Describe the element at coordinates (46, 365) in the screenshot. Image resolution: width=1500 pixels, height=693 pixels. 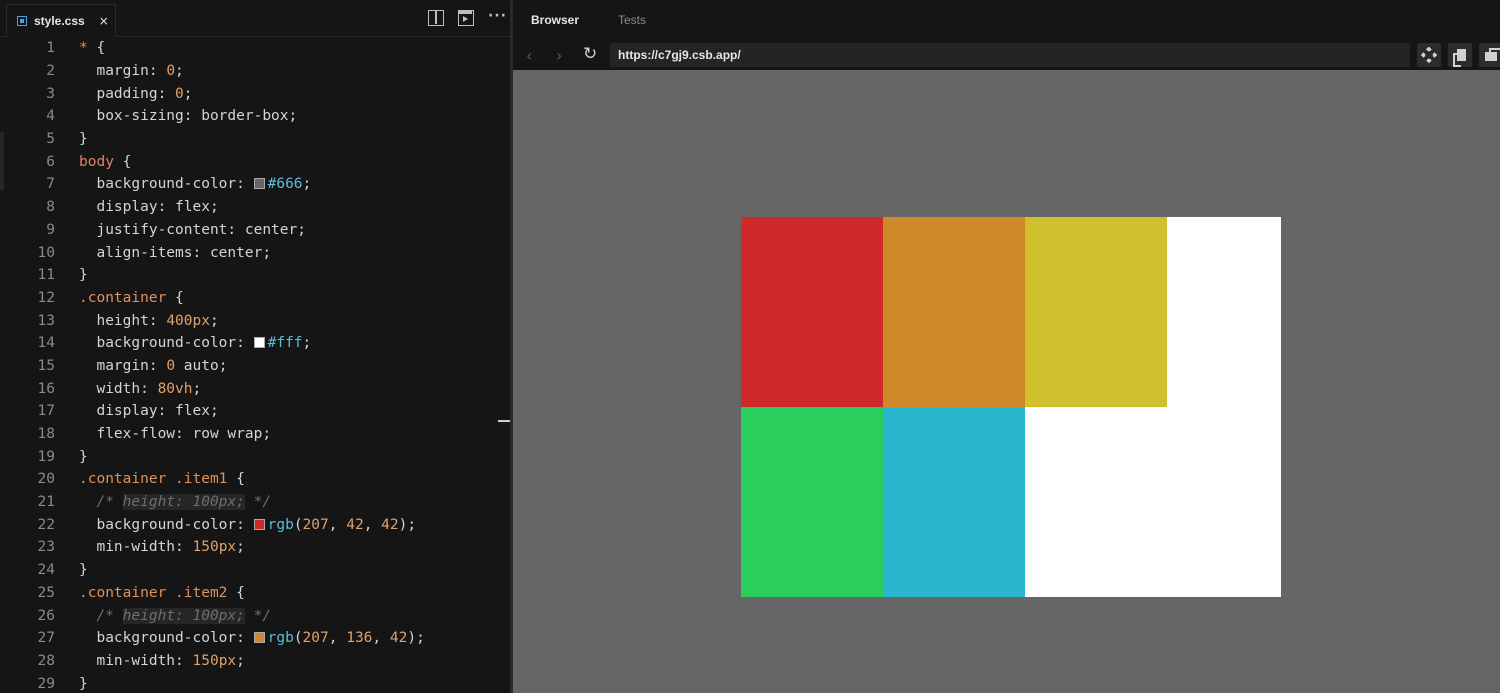
I see `line-number: 15` at that location.